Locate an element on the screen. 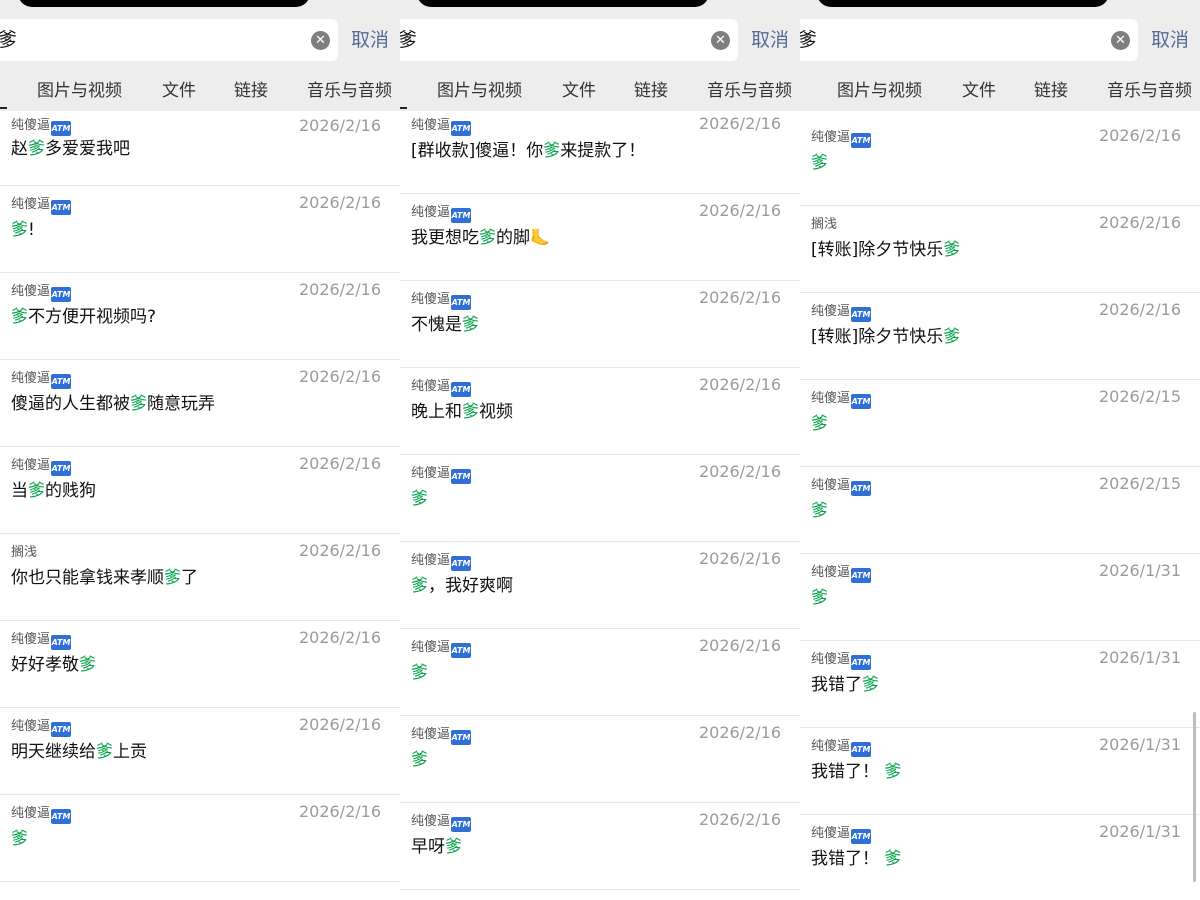  result-row: 纯傻逼 ATM 2026/2/16 不愧是爹 is located at coordinates (600, 324).